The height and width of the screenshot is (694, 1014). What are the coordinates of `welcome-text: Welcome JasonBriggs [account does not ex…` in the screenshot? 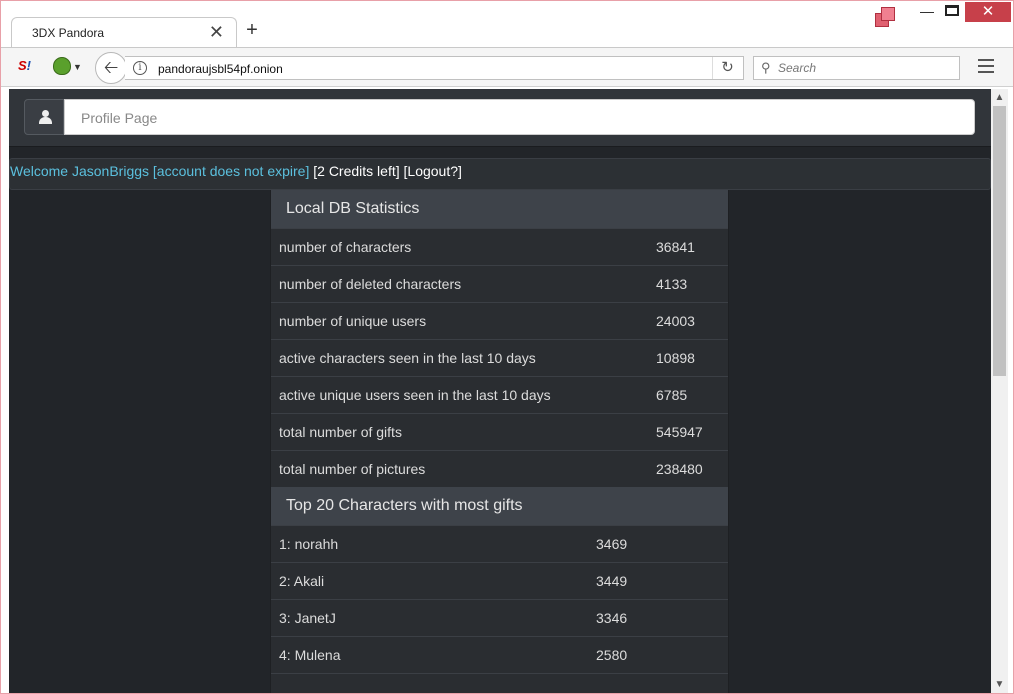 It's located at (236, 171).